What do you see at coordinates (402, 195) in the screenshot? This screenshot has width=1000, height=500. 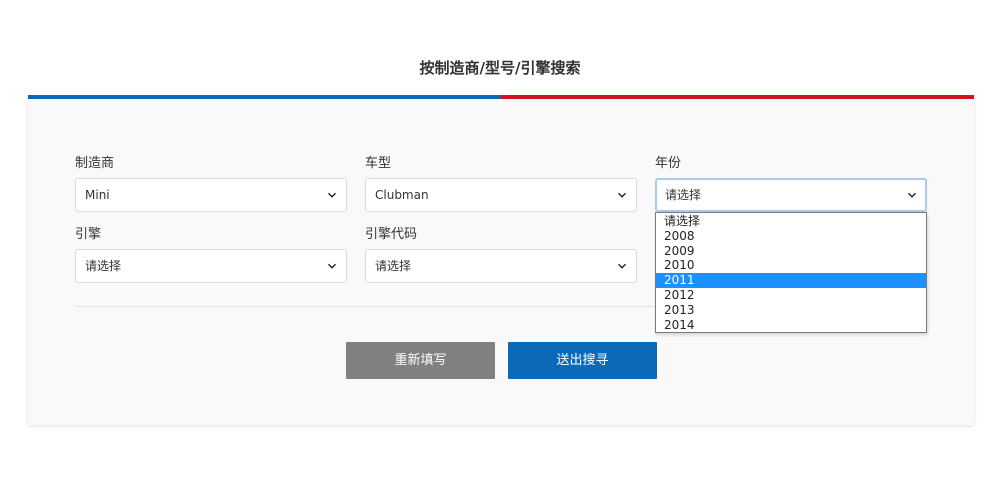 I see `model-select-value: Clubman` at bounding box center [402, 195].